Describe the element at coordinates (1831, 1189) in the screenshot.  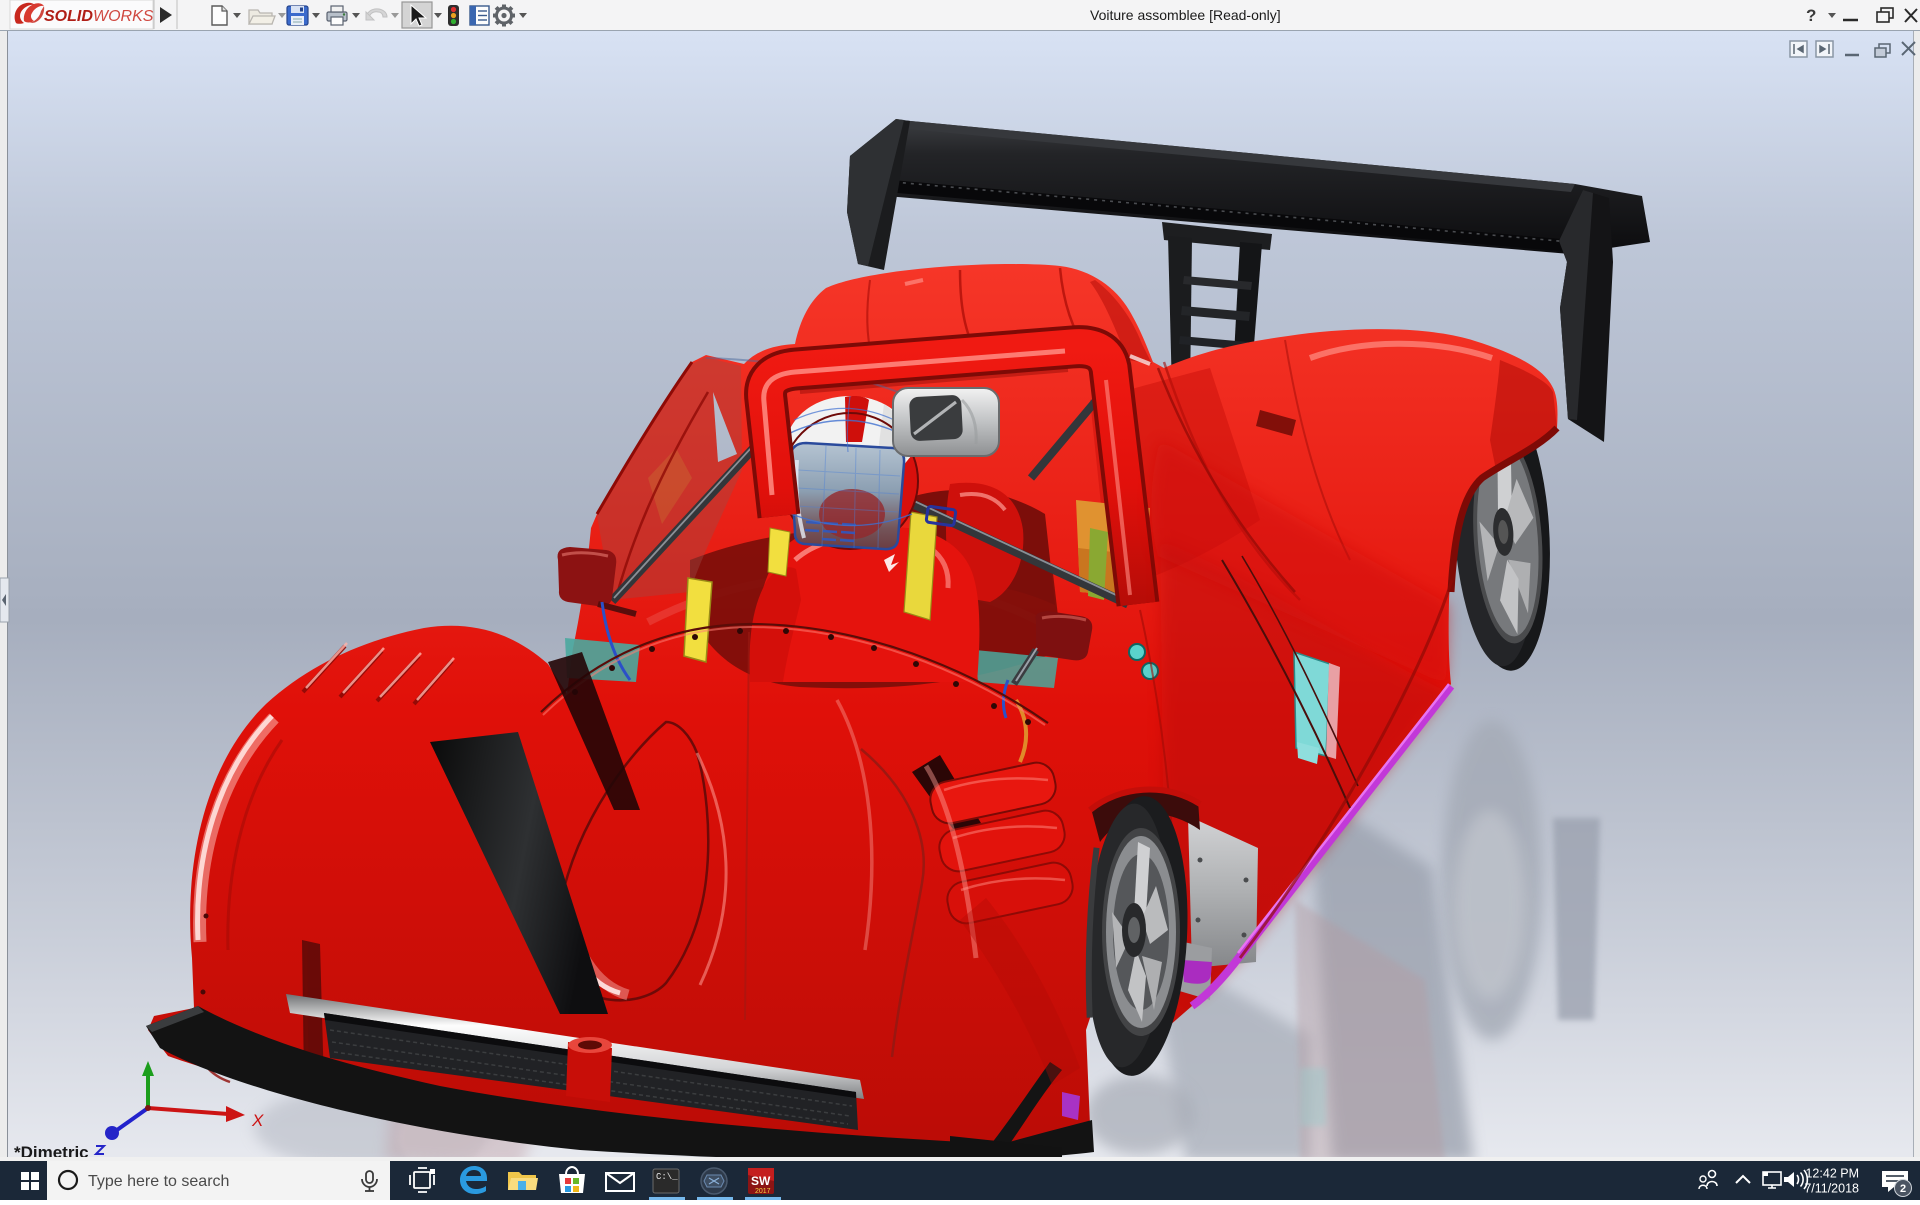
I see `svg-text: 7/11/2018` at that location.